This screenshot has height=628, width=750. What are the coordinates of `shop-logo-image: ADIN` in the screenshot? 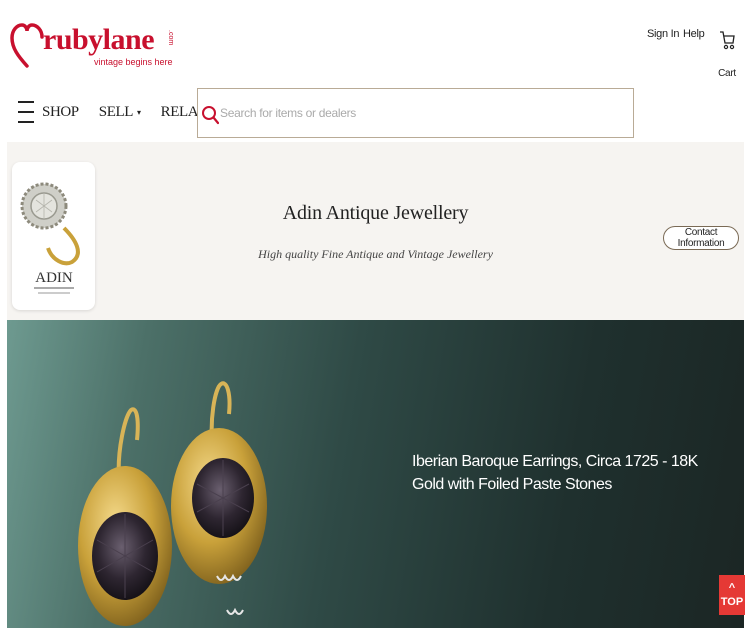 It's located at (53, 236).